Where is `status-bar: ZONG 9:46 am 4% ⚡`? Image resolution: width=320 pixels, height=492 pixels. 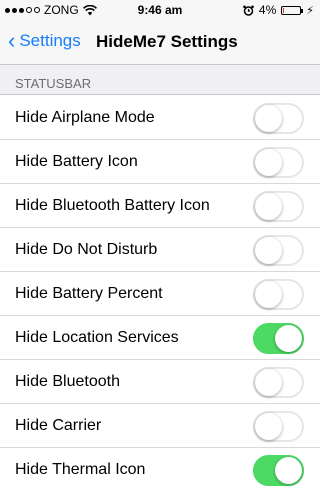
status-bar: ZONG 9:46 am 4% ⚡ is located at coordinates (160, 10).